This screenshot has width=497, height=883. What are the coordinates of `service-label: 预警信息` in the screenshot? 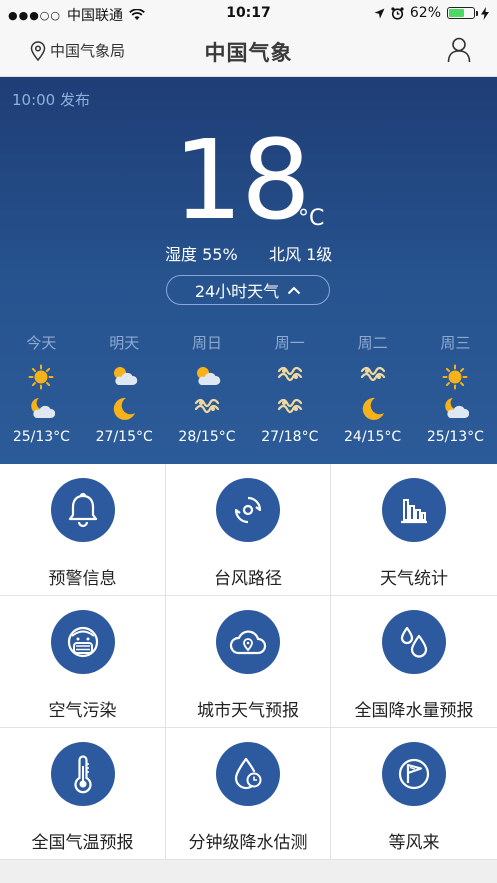 It's located at (82, 579).